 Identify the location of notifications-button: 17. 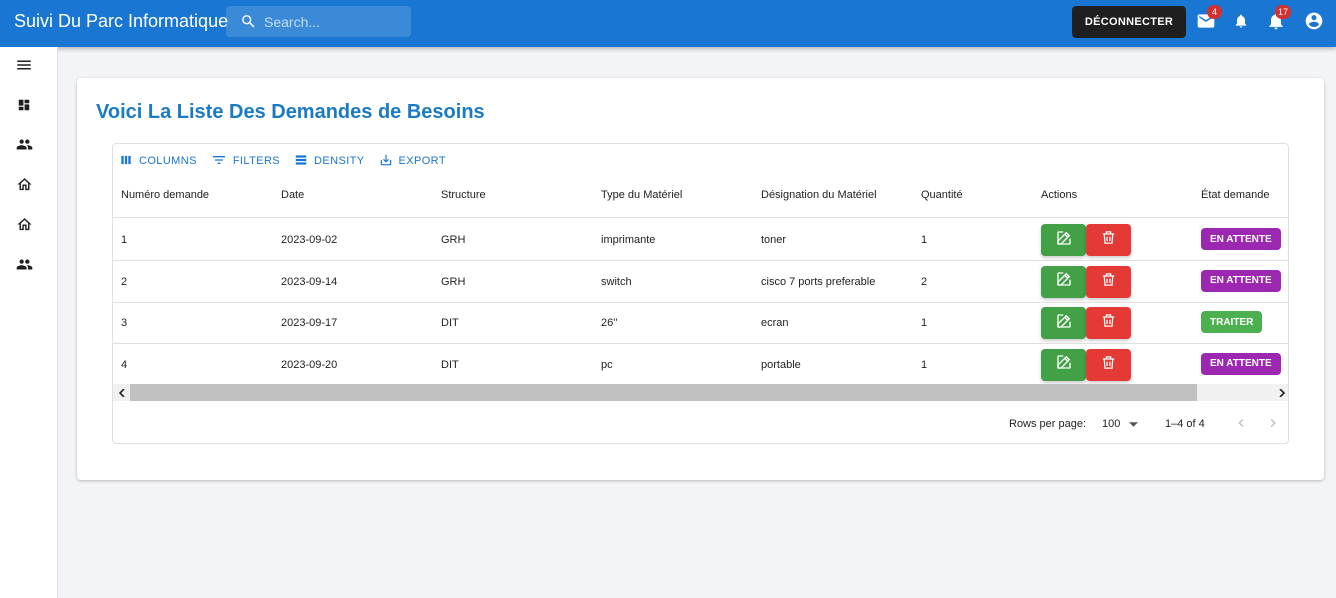
(1278, 20).